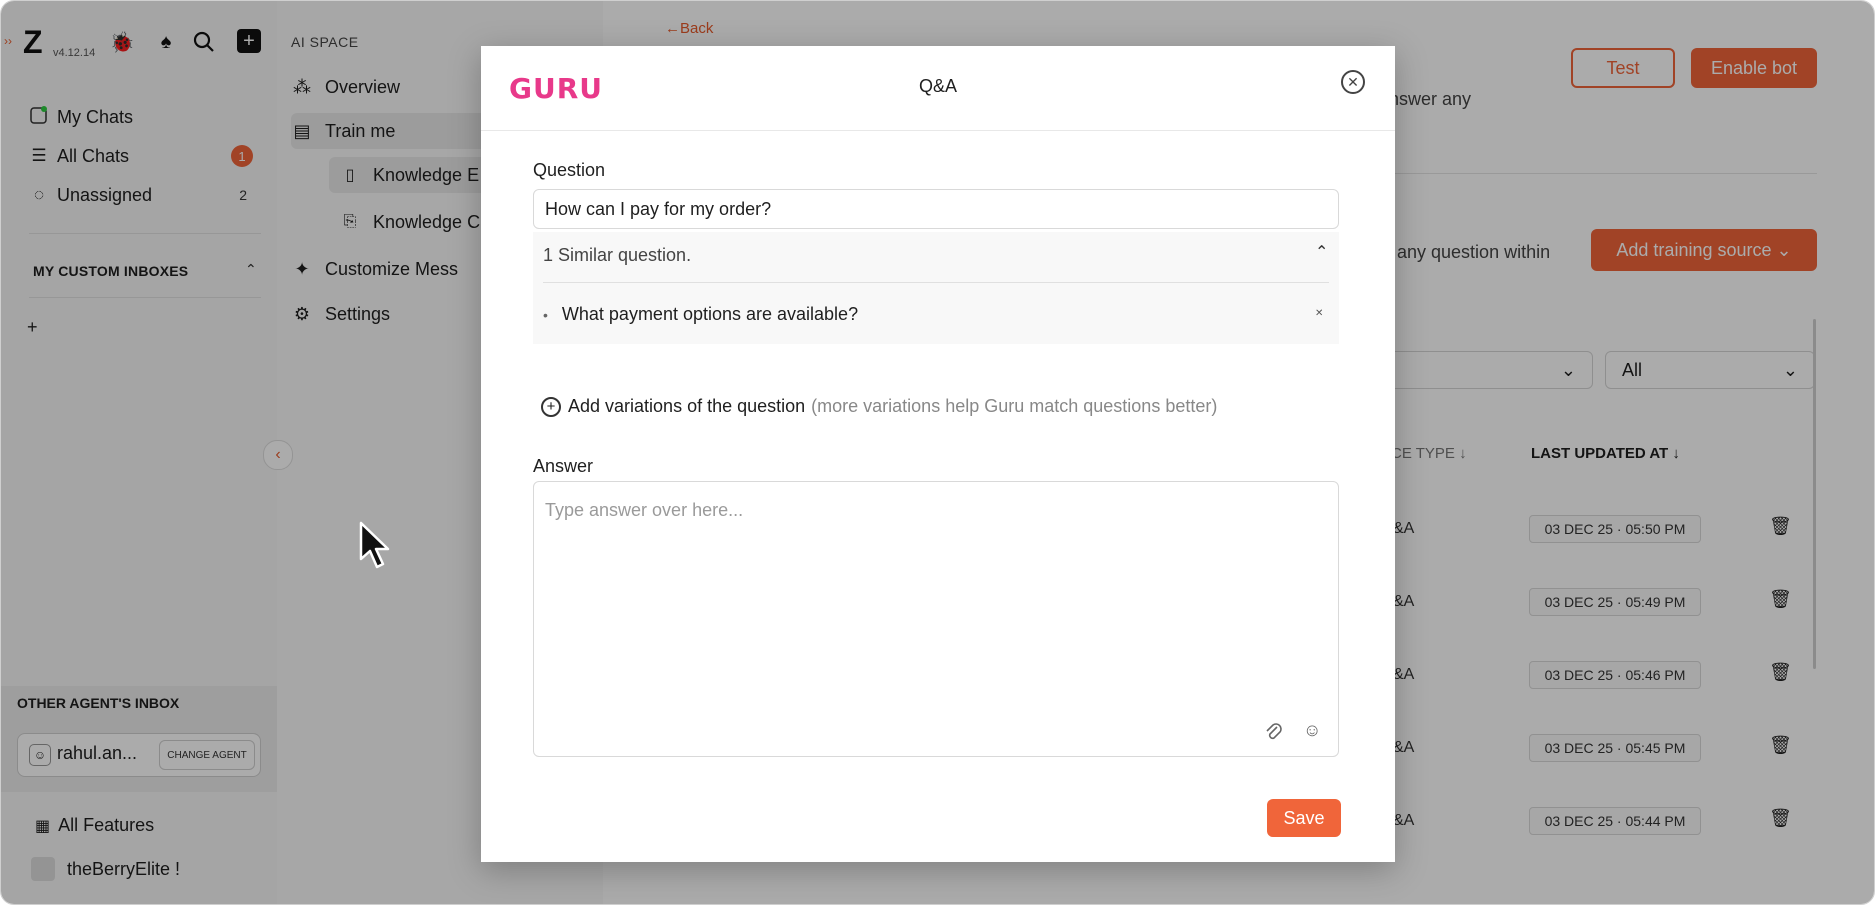 The height and width of the screenshot is (905, 1875). What do you see at coordinates (1274, 734) in the screenshot?
I see `attachment-icon` at bounding box center [1274, 734].